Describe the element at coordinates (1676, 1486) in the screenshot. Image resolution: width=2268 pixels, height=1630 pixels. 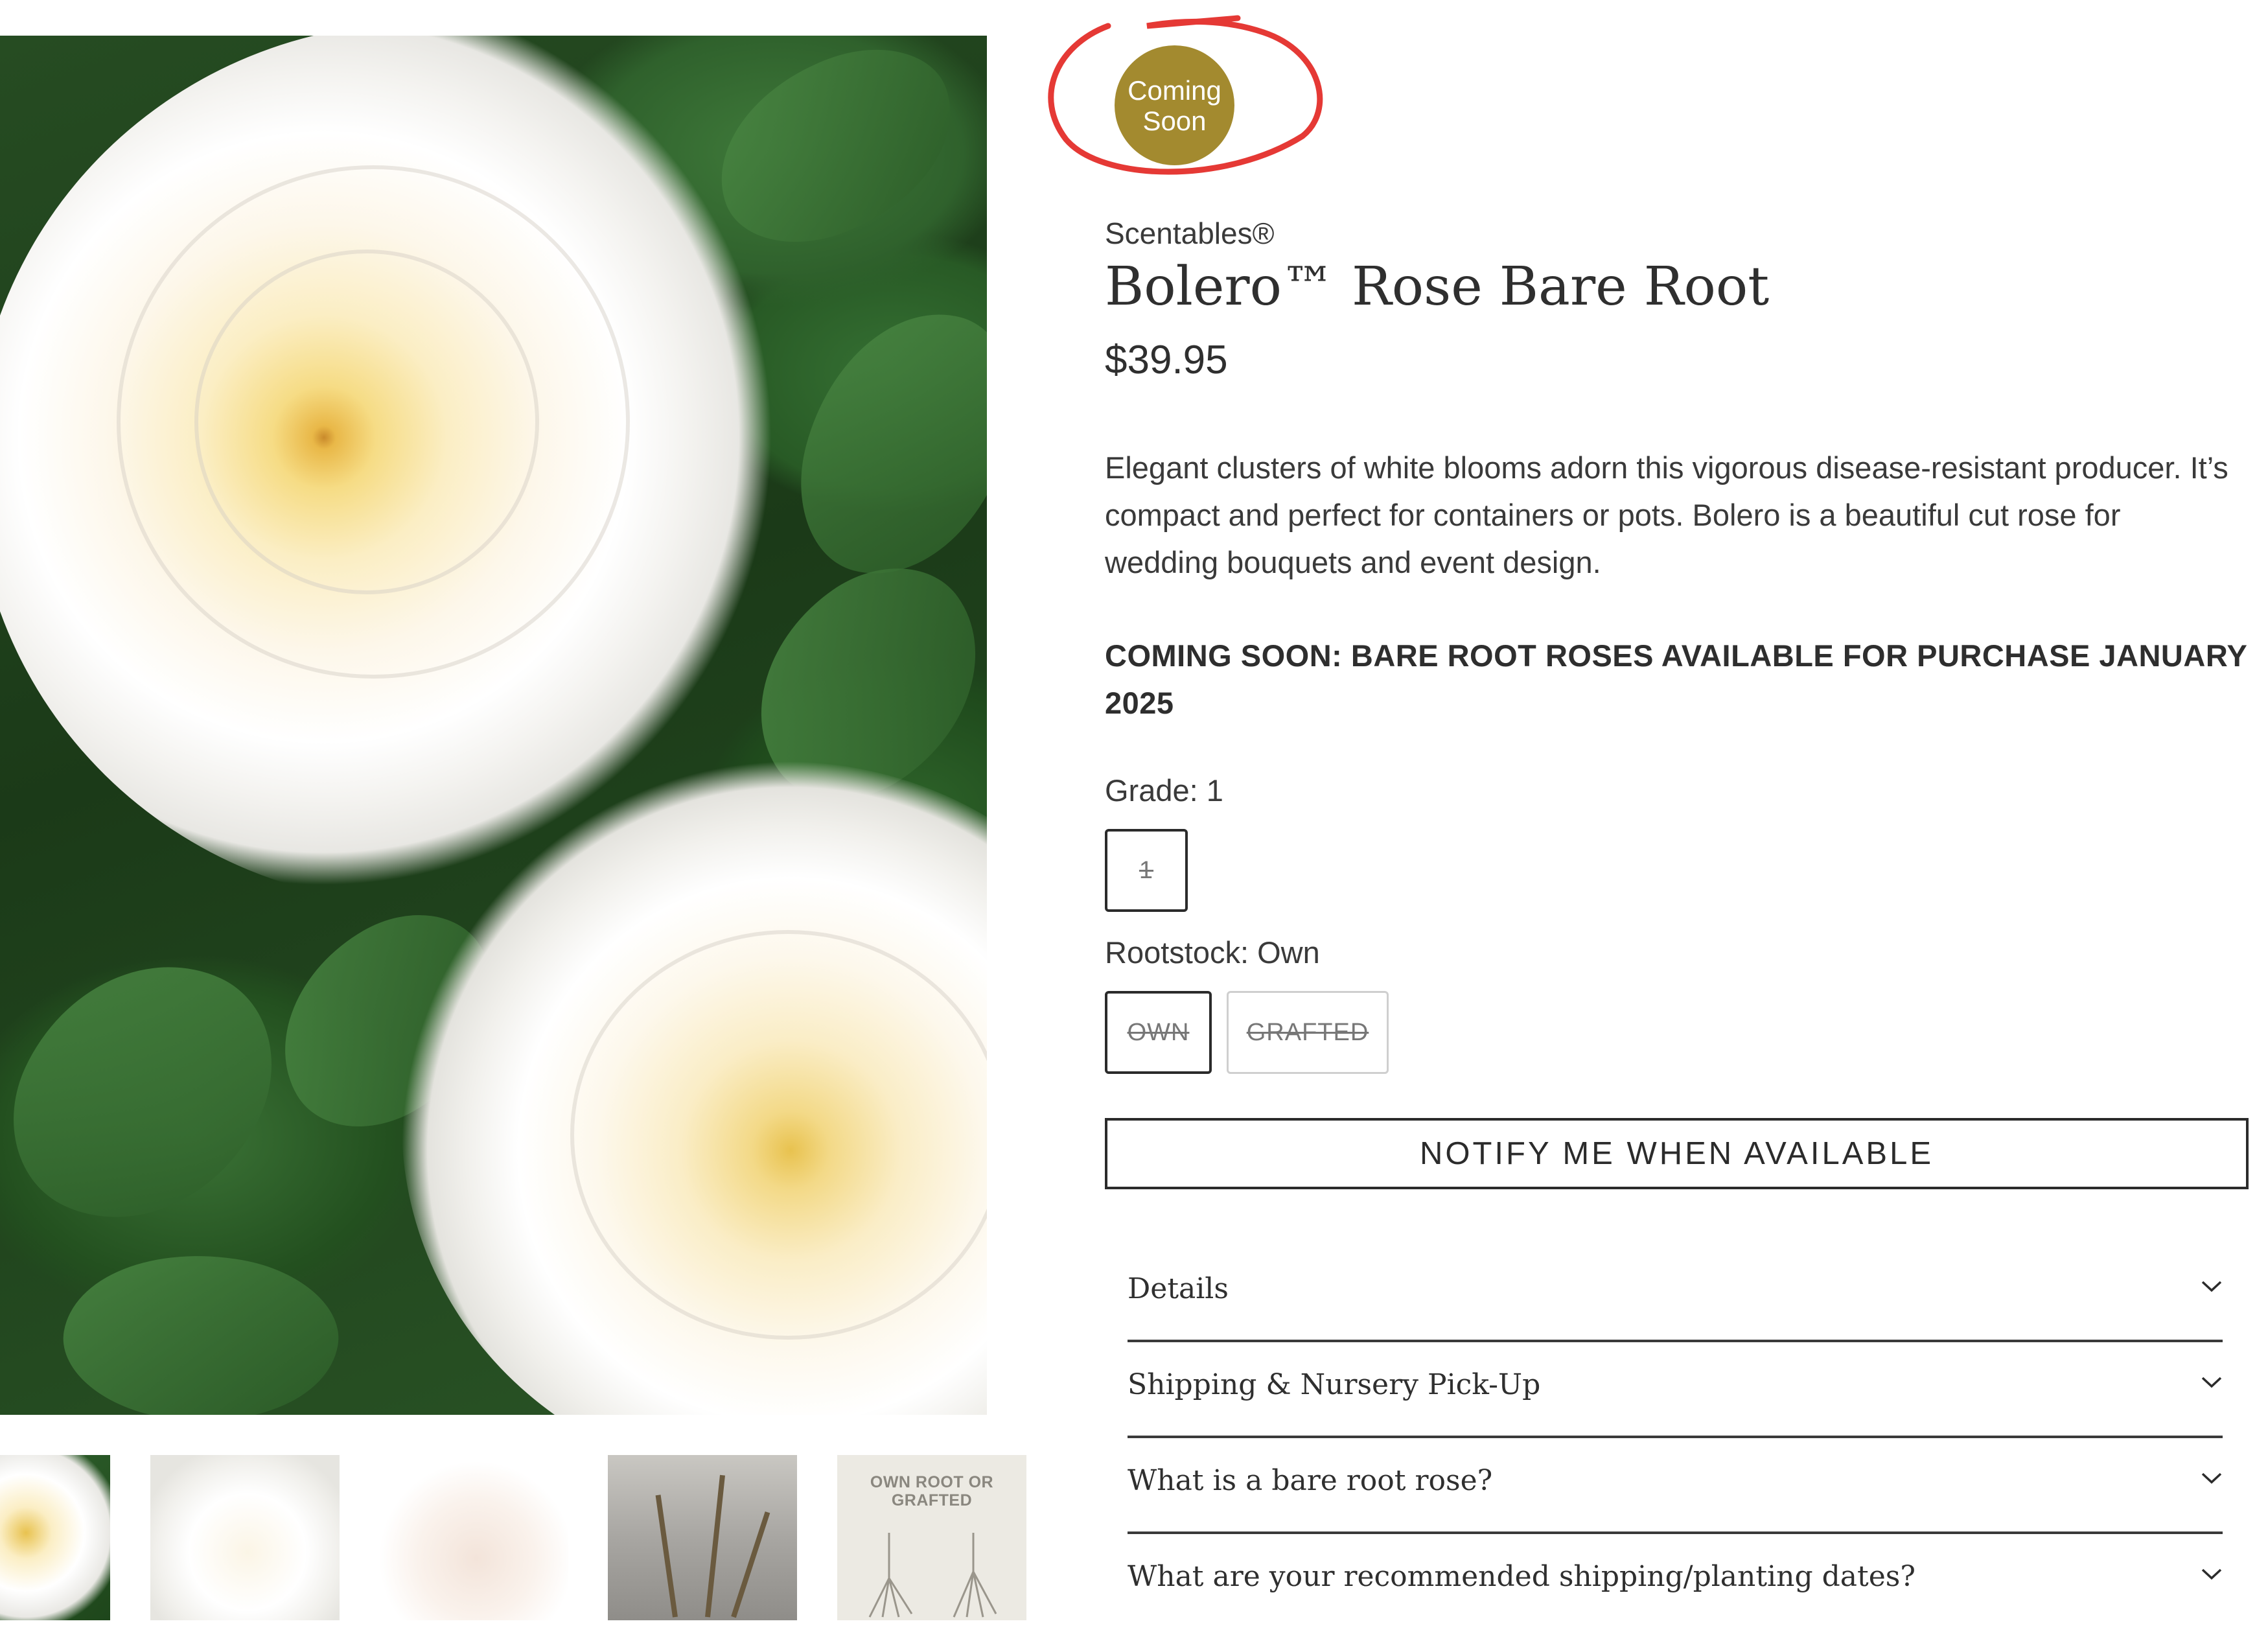
I see `accordion-item-bare-root: What is a bare root rose?` at that location.